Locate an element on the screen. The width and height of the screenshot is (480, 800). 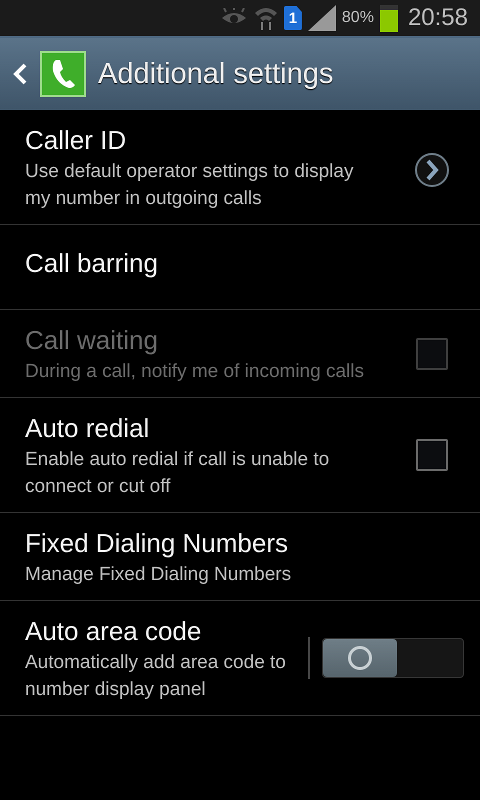
toggle-switch is located at coordinates (393, 658).